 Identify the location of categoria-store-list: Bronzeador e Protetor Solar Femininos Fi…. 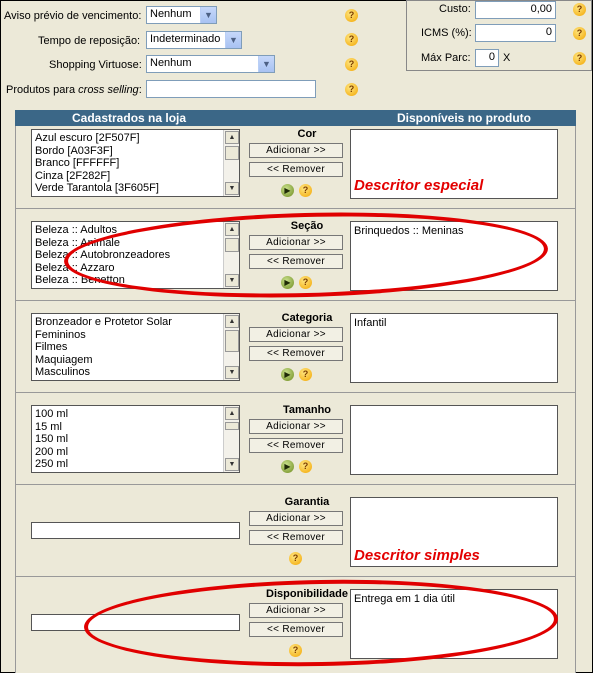
(135, 347).